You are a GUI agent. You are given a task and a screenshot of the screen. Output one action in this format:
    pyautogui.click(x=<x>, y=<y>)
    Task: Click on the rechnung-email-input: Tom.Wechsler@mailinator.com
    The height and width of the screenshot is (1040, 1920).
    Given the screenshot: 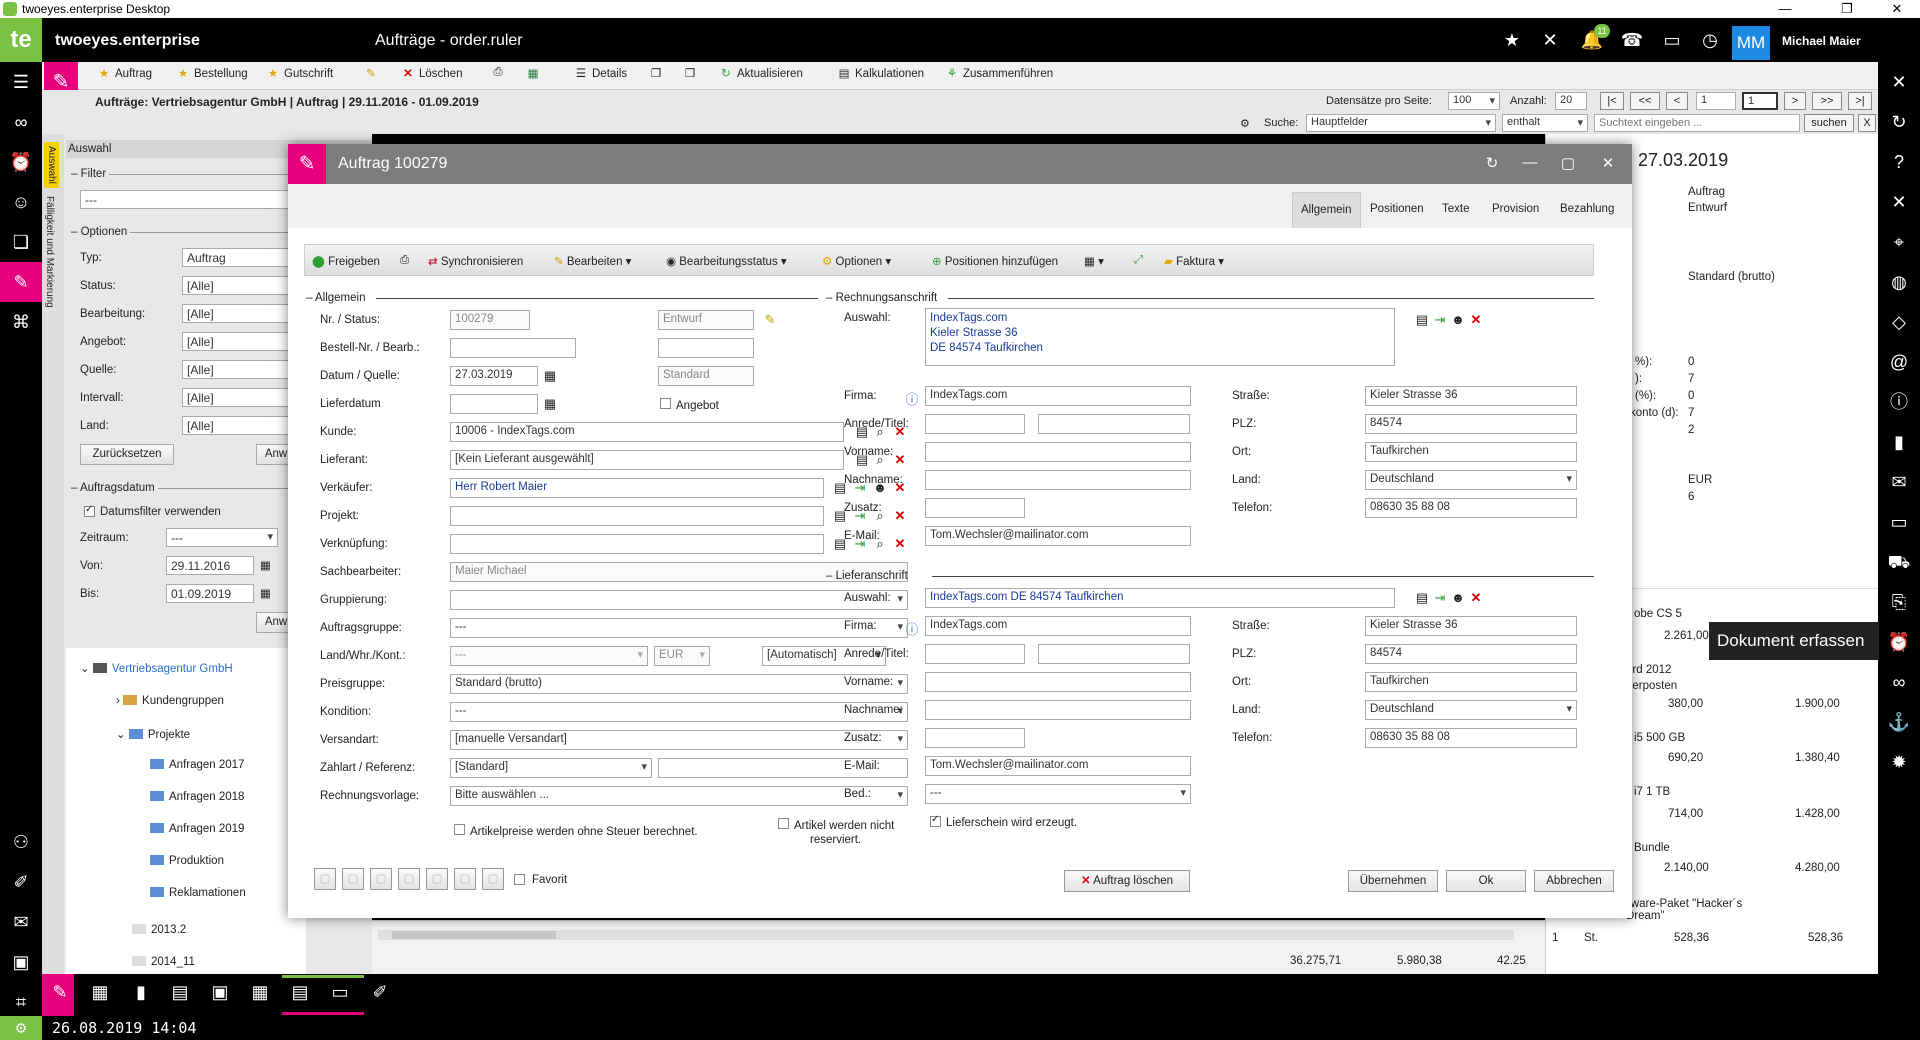 What is the action you would take?
    pyautogui.click(x=1058, y=536)
    